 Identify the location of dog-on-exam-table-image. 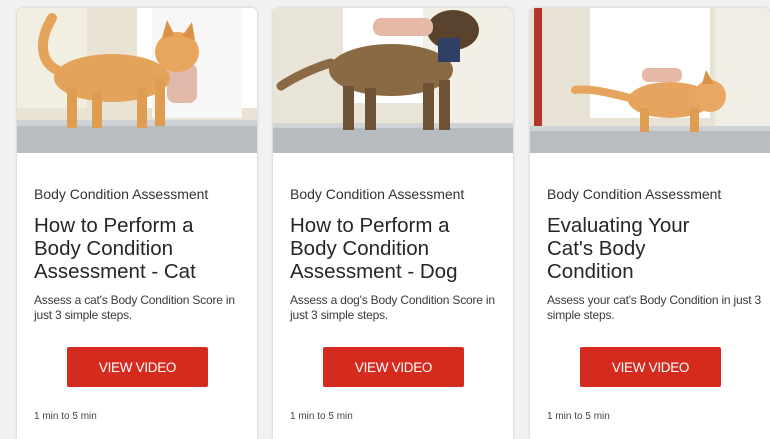
(393, 80).